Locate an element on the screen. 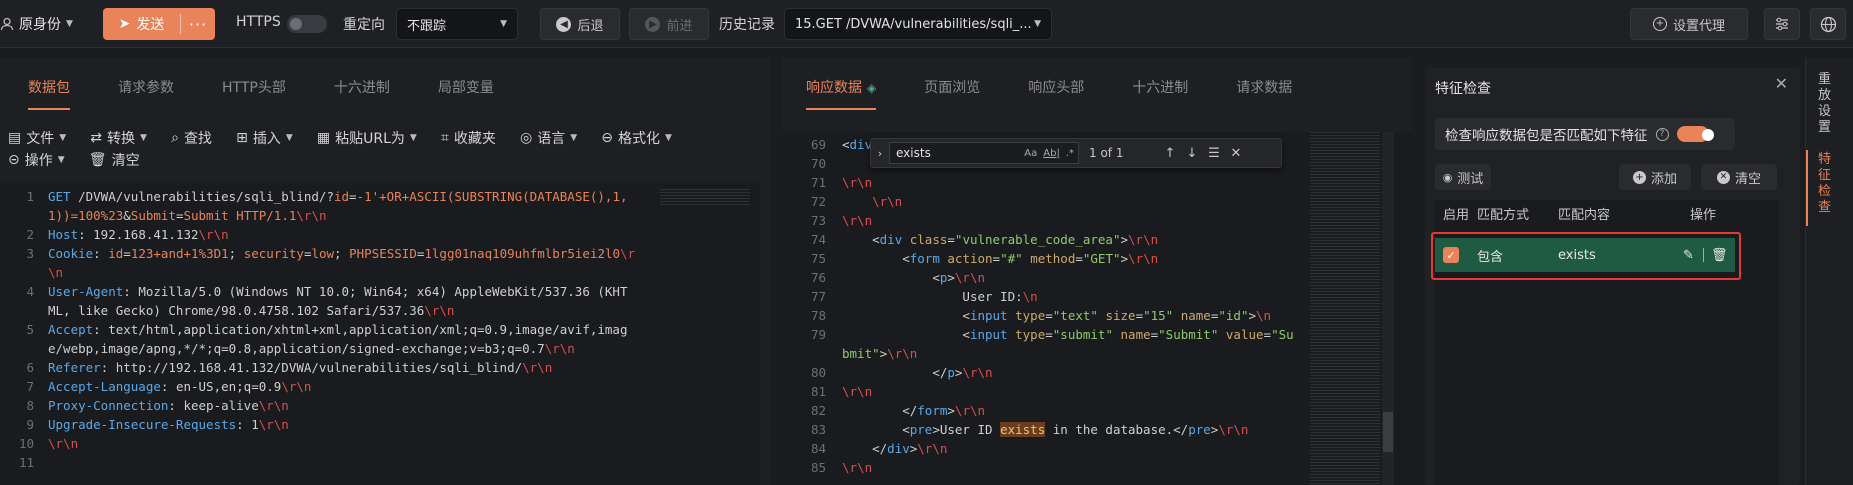  find-input: exists Aa Ab| .* is located at coordinates (984, 153).